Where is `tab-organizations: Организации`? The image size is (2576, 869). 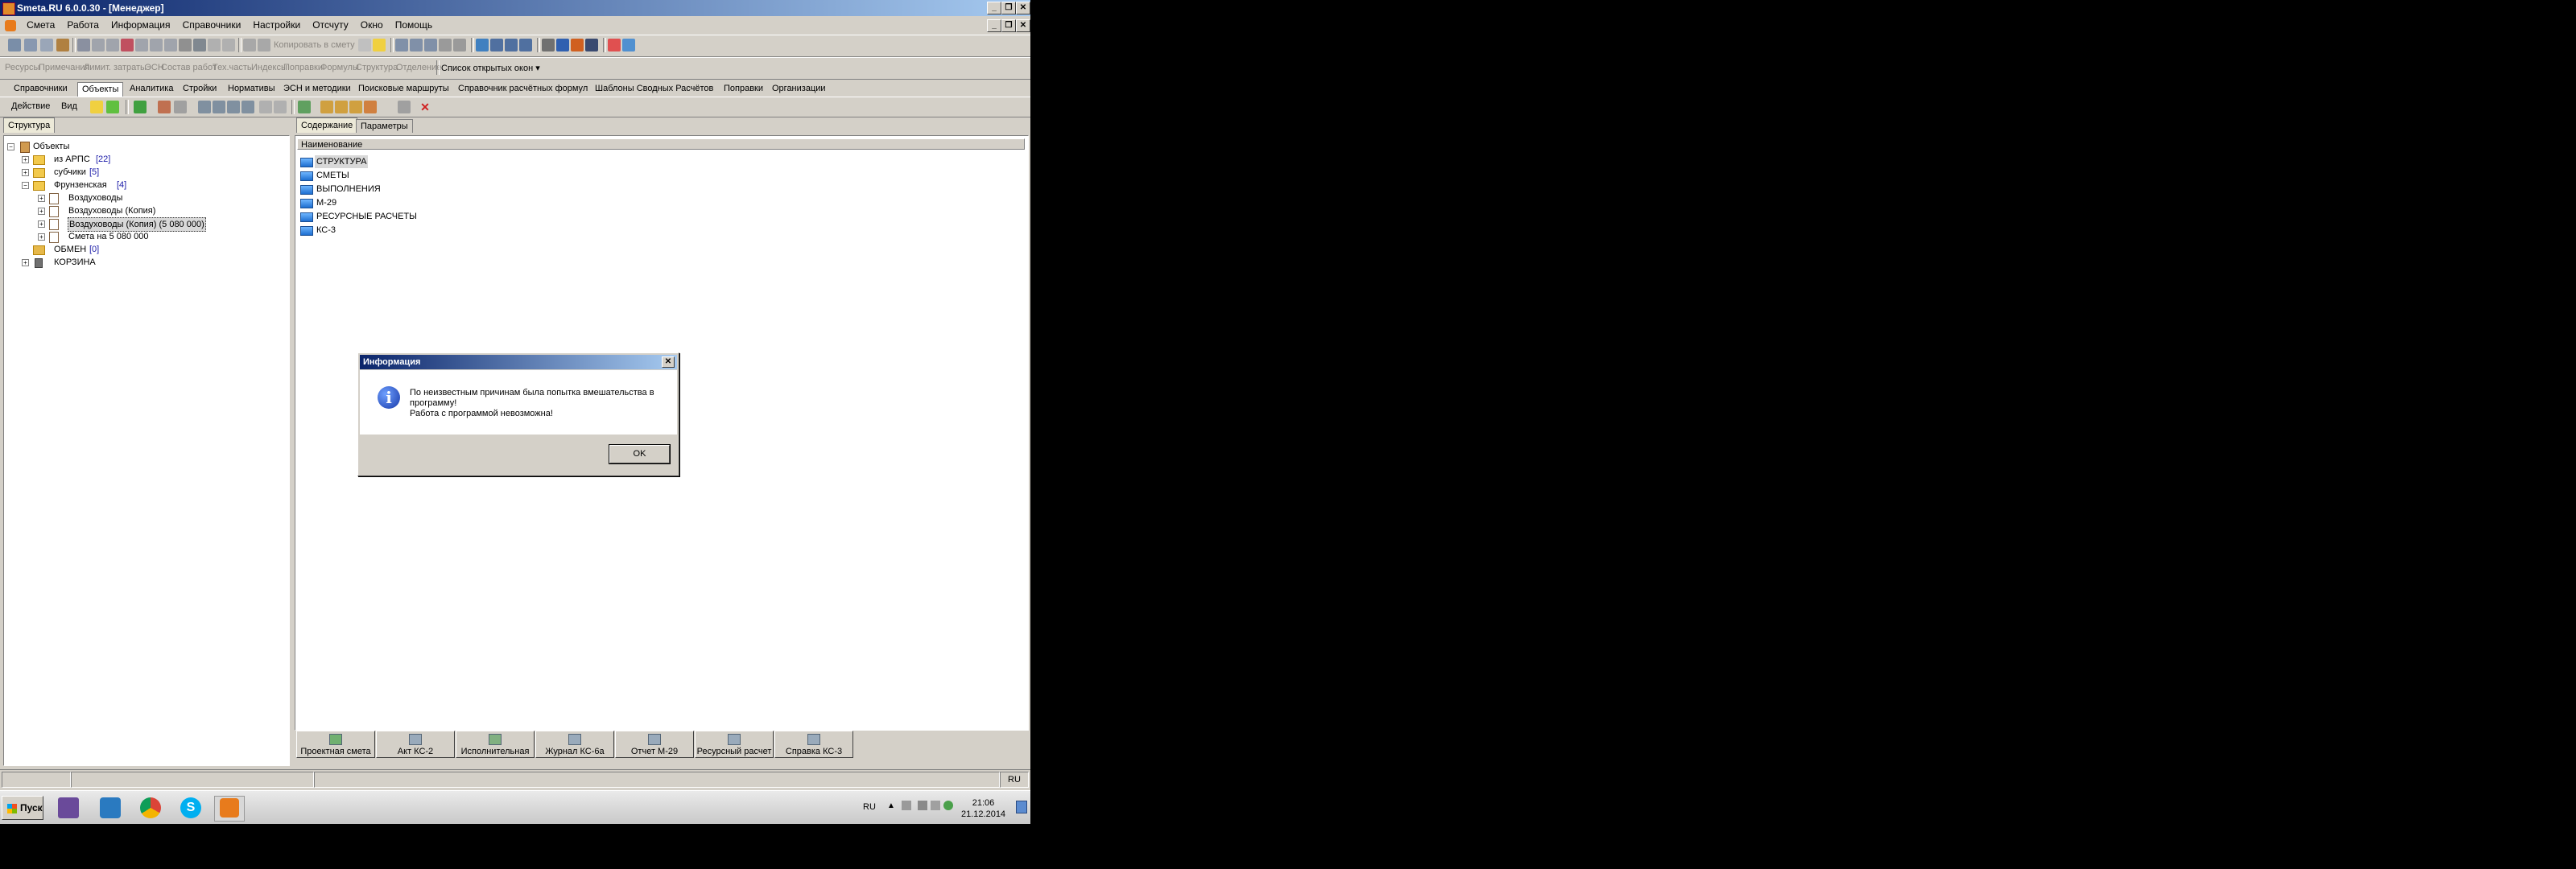
tab-organizations: Организации is located at coordinates (799, 89).